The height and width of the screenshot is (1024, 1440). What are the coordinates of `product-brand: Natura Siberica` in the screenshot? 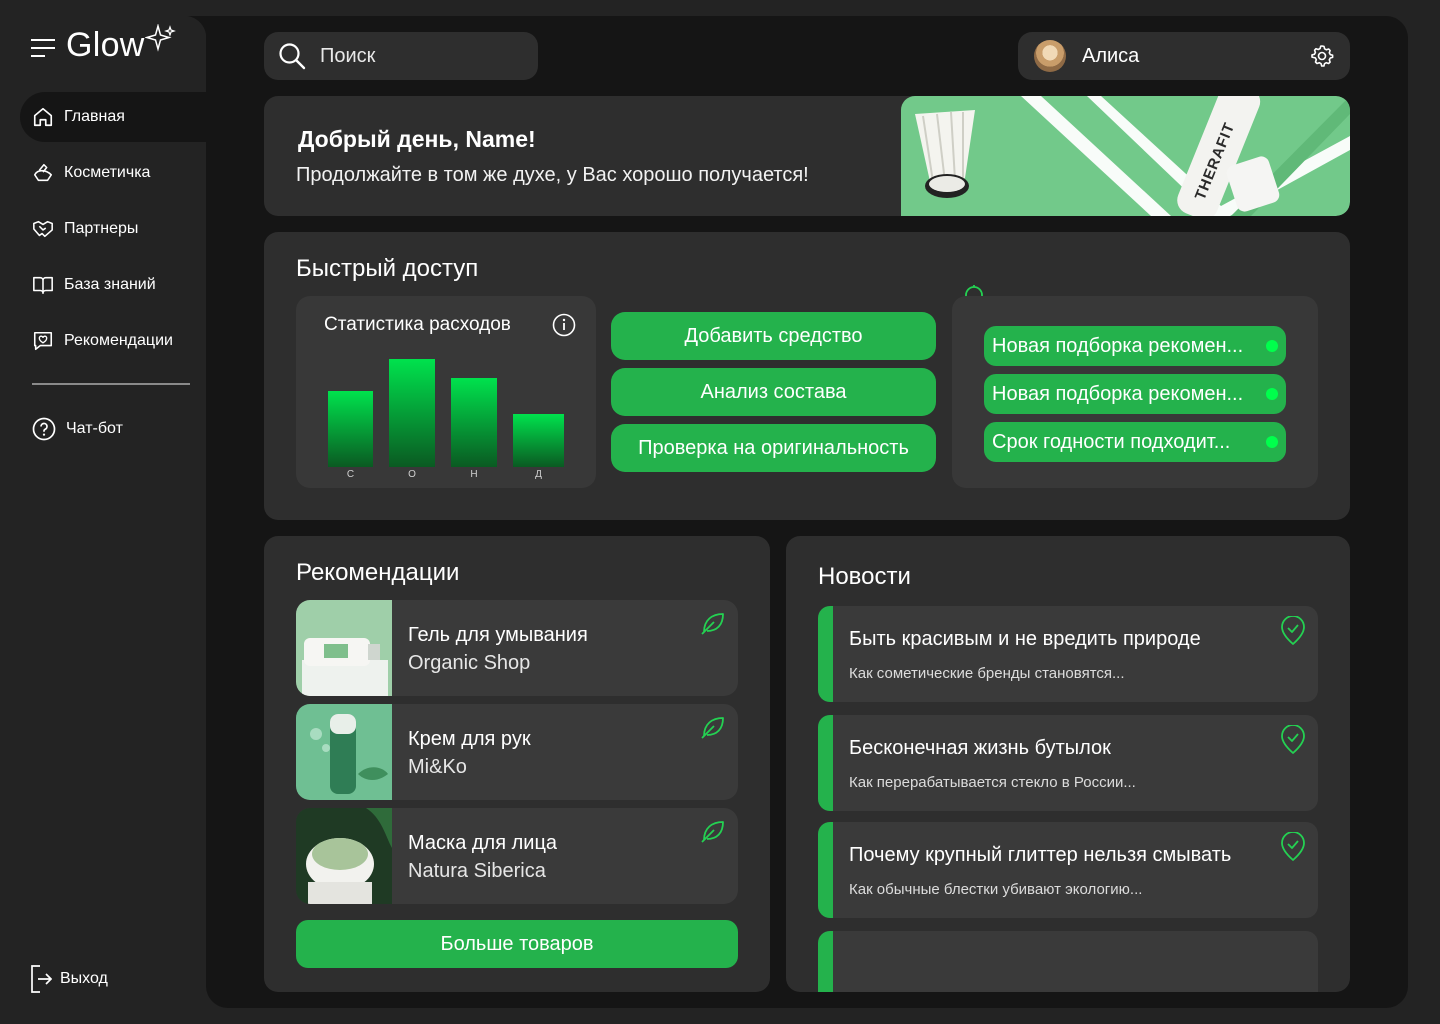 It's located at (477, 871).